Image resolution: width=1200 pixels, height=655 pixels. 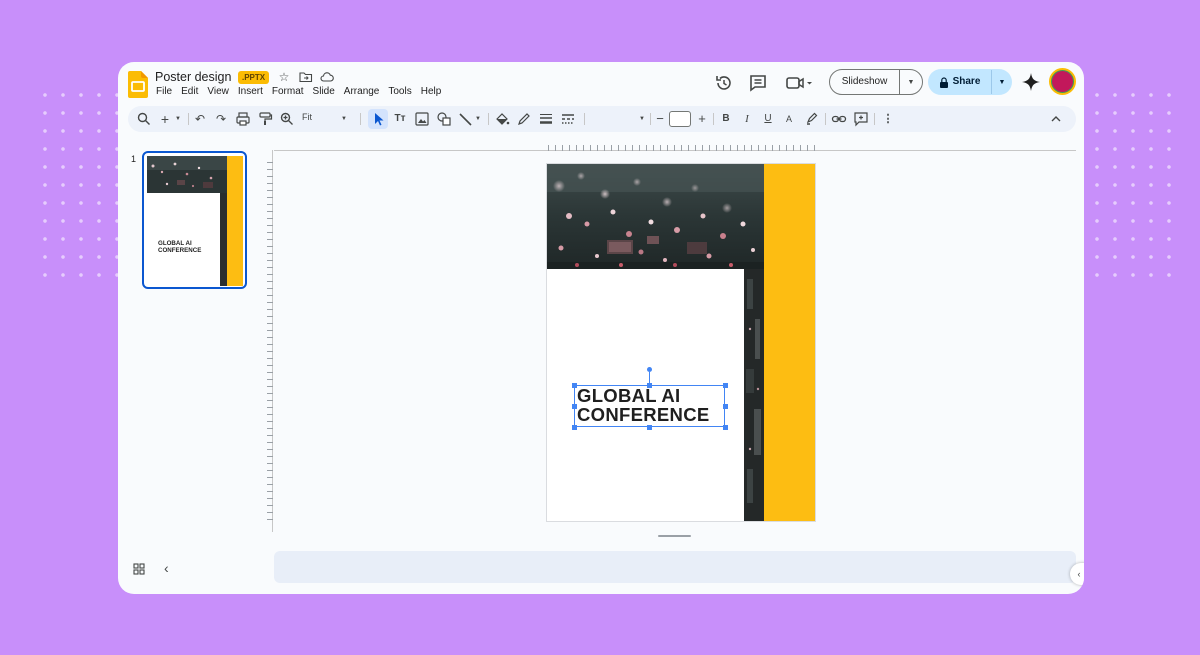 I want to click on share-dropdown-icon: ▼, so click(x=1002, y=82).